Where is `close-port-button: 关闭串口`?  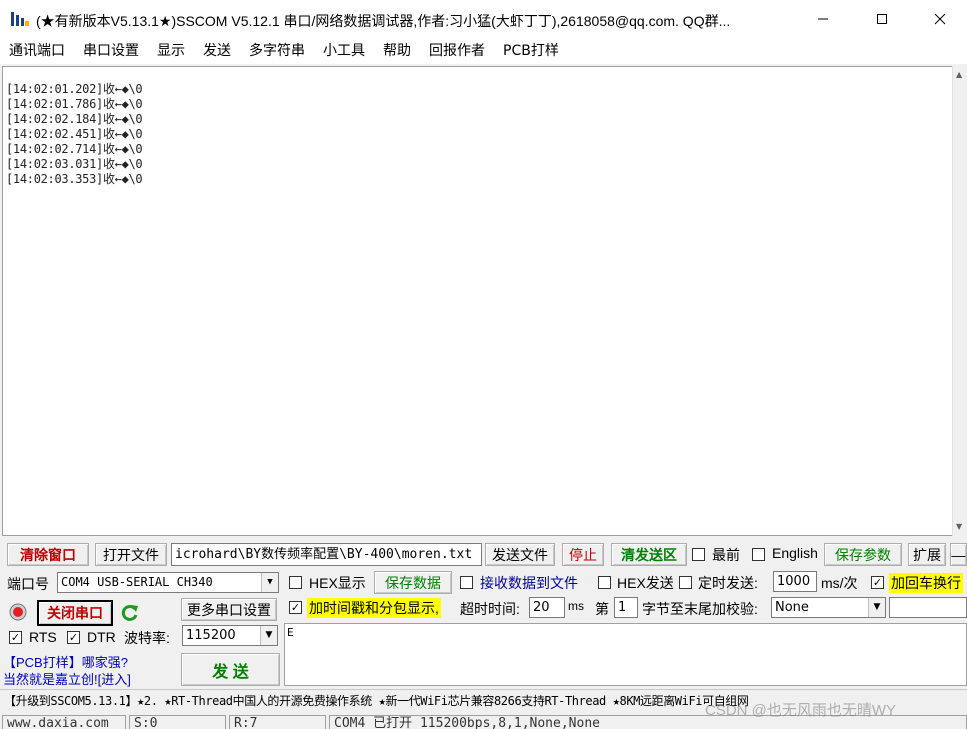
close-port-button: 关闭串口 is located at coordinates (75, 613).